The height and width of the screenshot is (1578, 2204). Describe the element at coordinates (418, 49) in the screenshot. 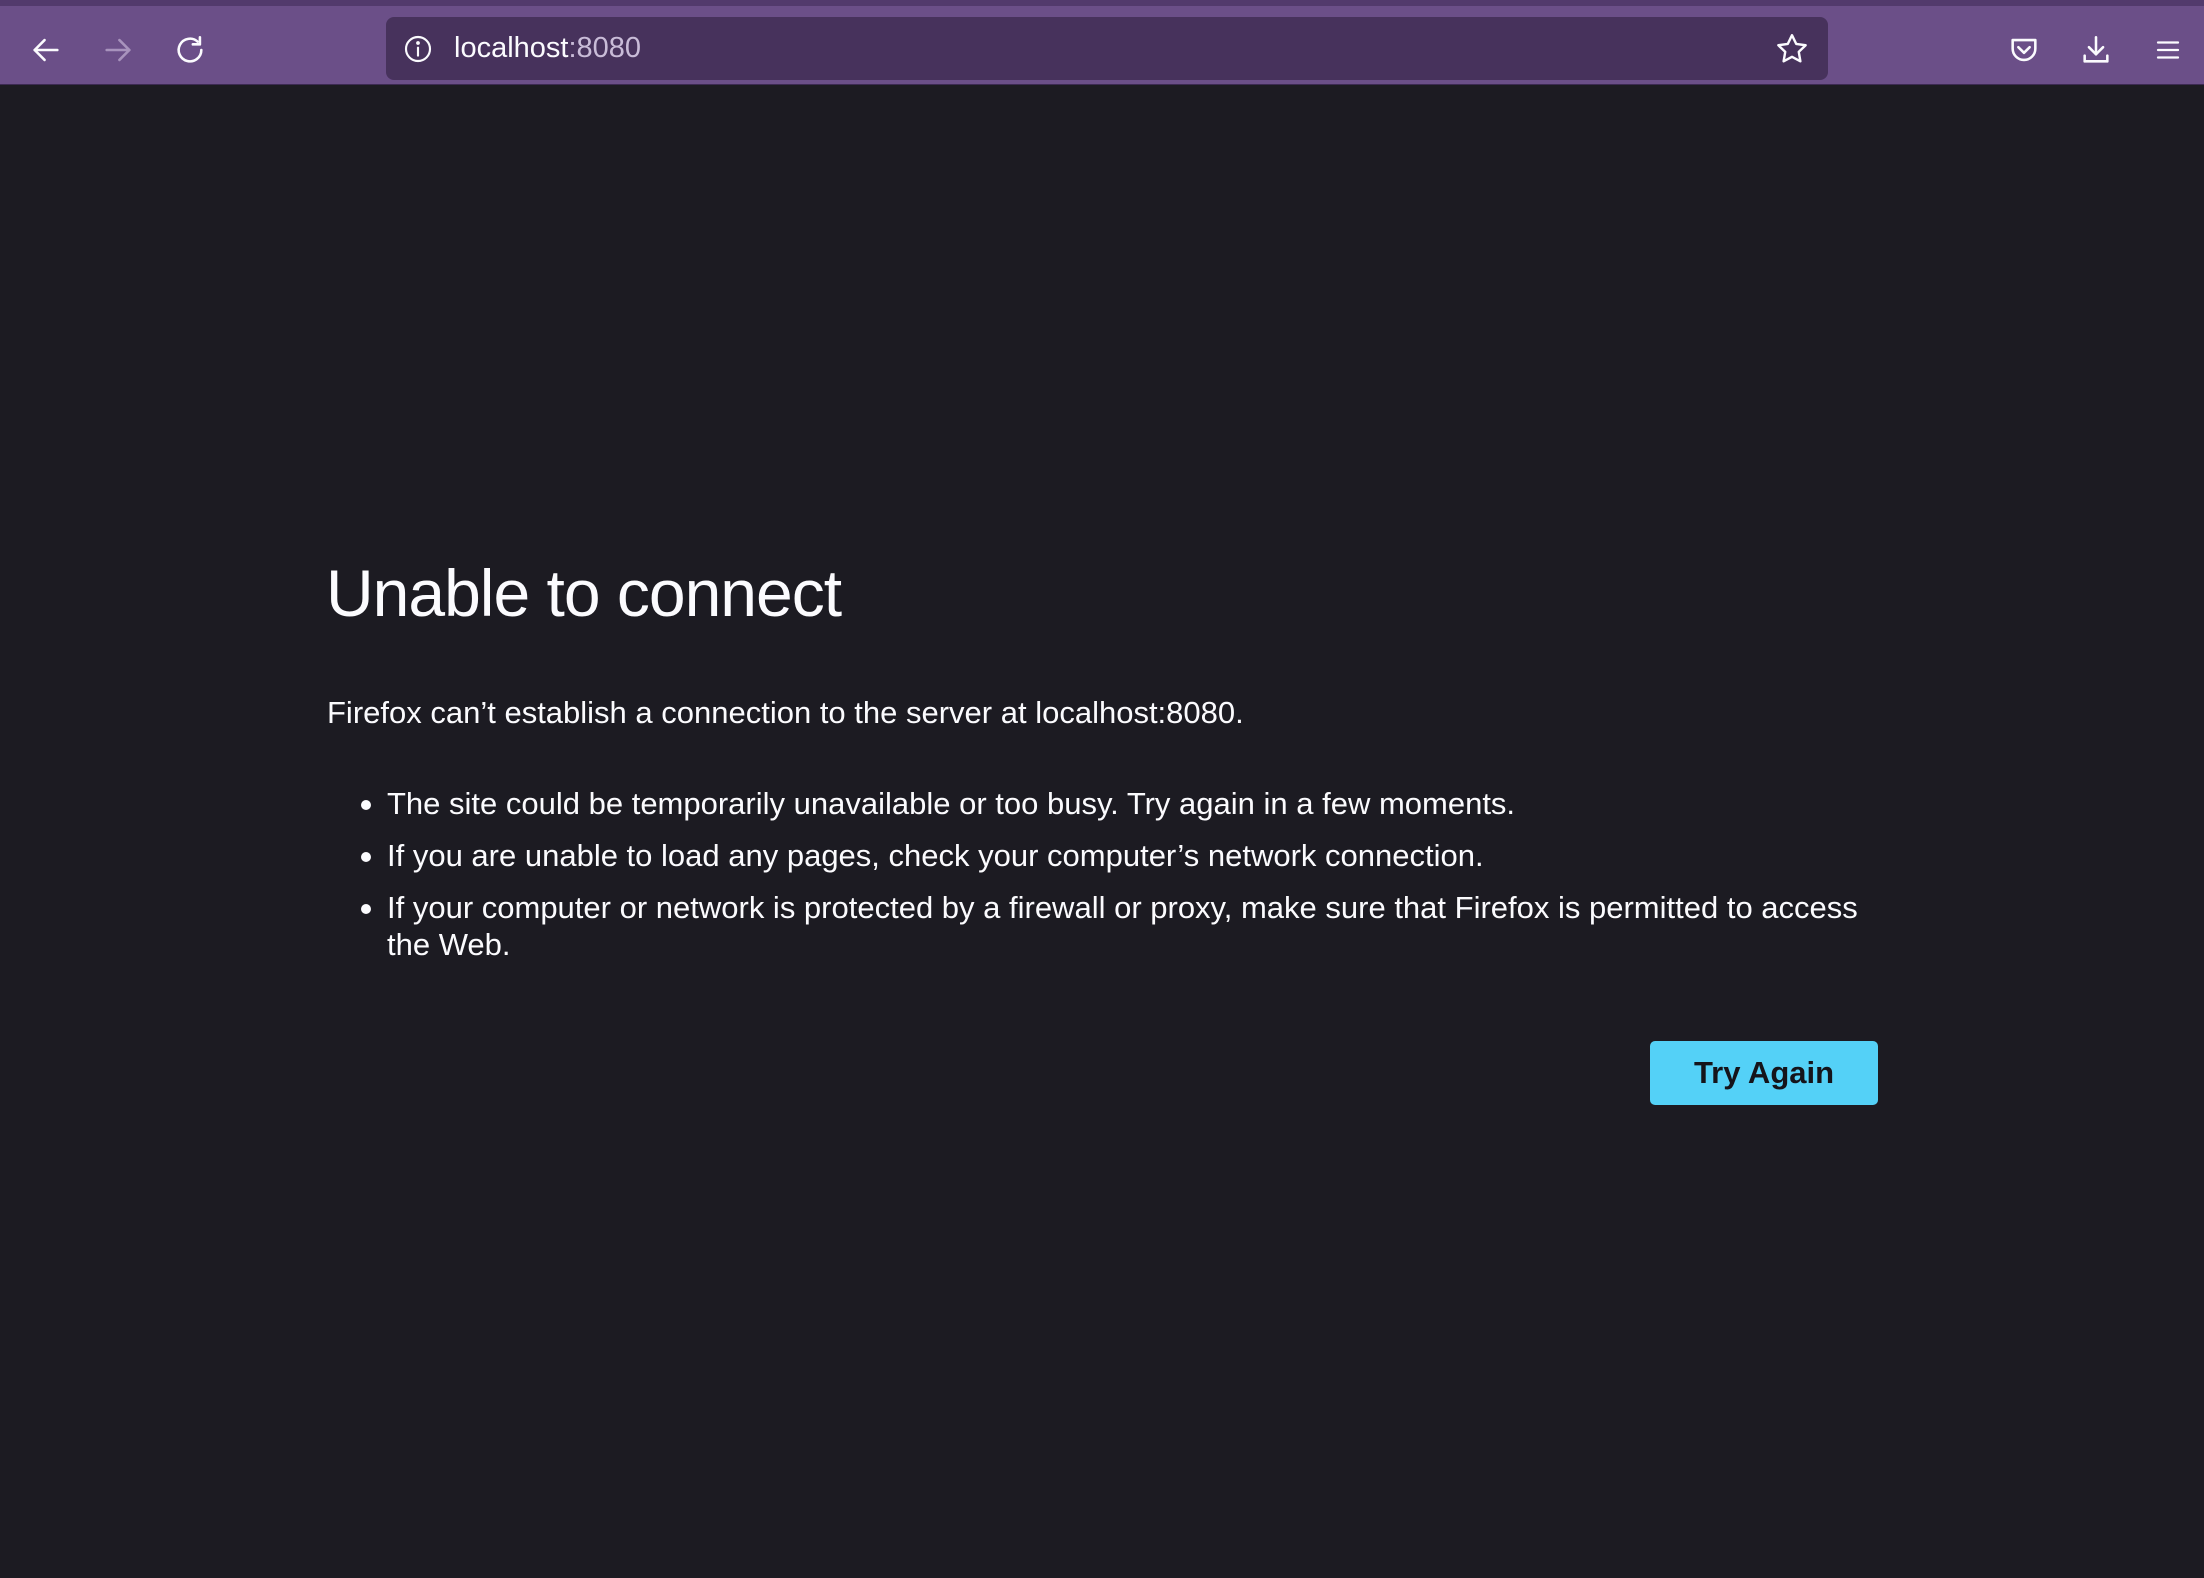

I see `info-icon` at that location.